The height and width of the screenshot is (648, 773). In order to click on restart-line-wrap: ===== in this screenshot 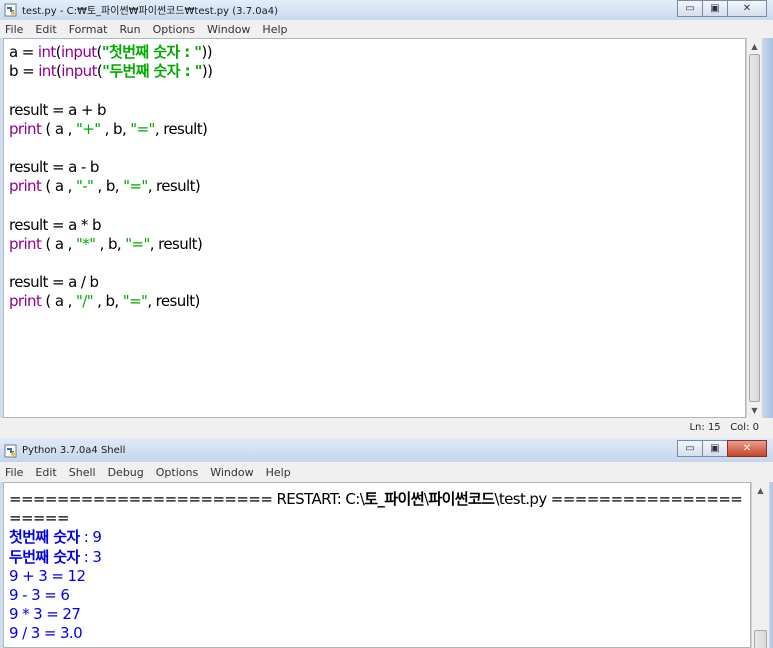, I will do `click(39, 518)`.